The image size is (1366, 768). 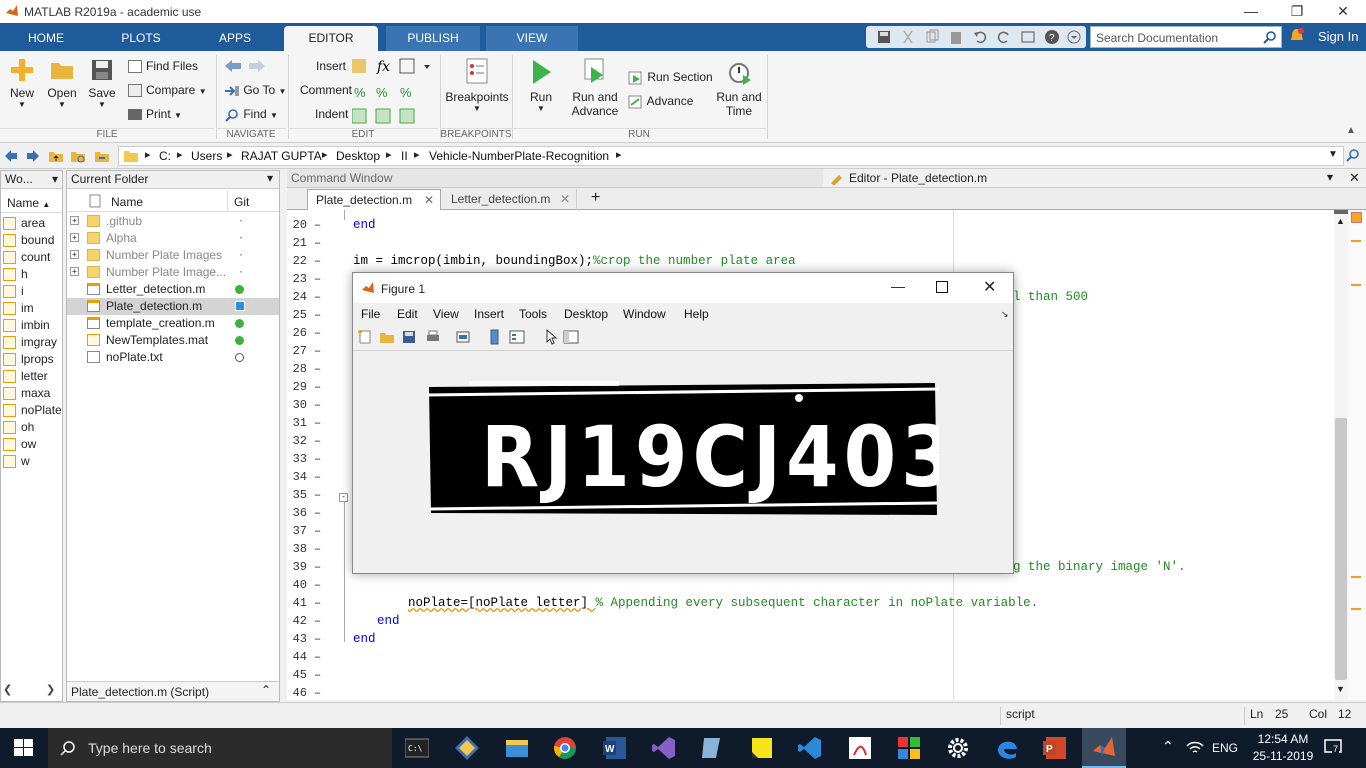 I want to click on workspace-var-row: im, so click(x=32, y=309).